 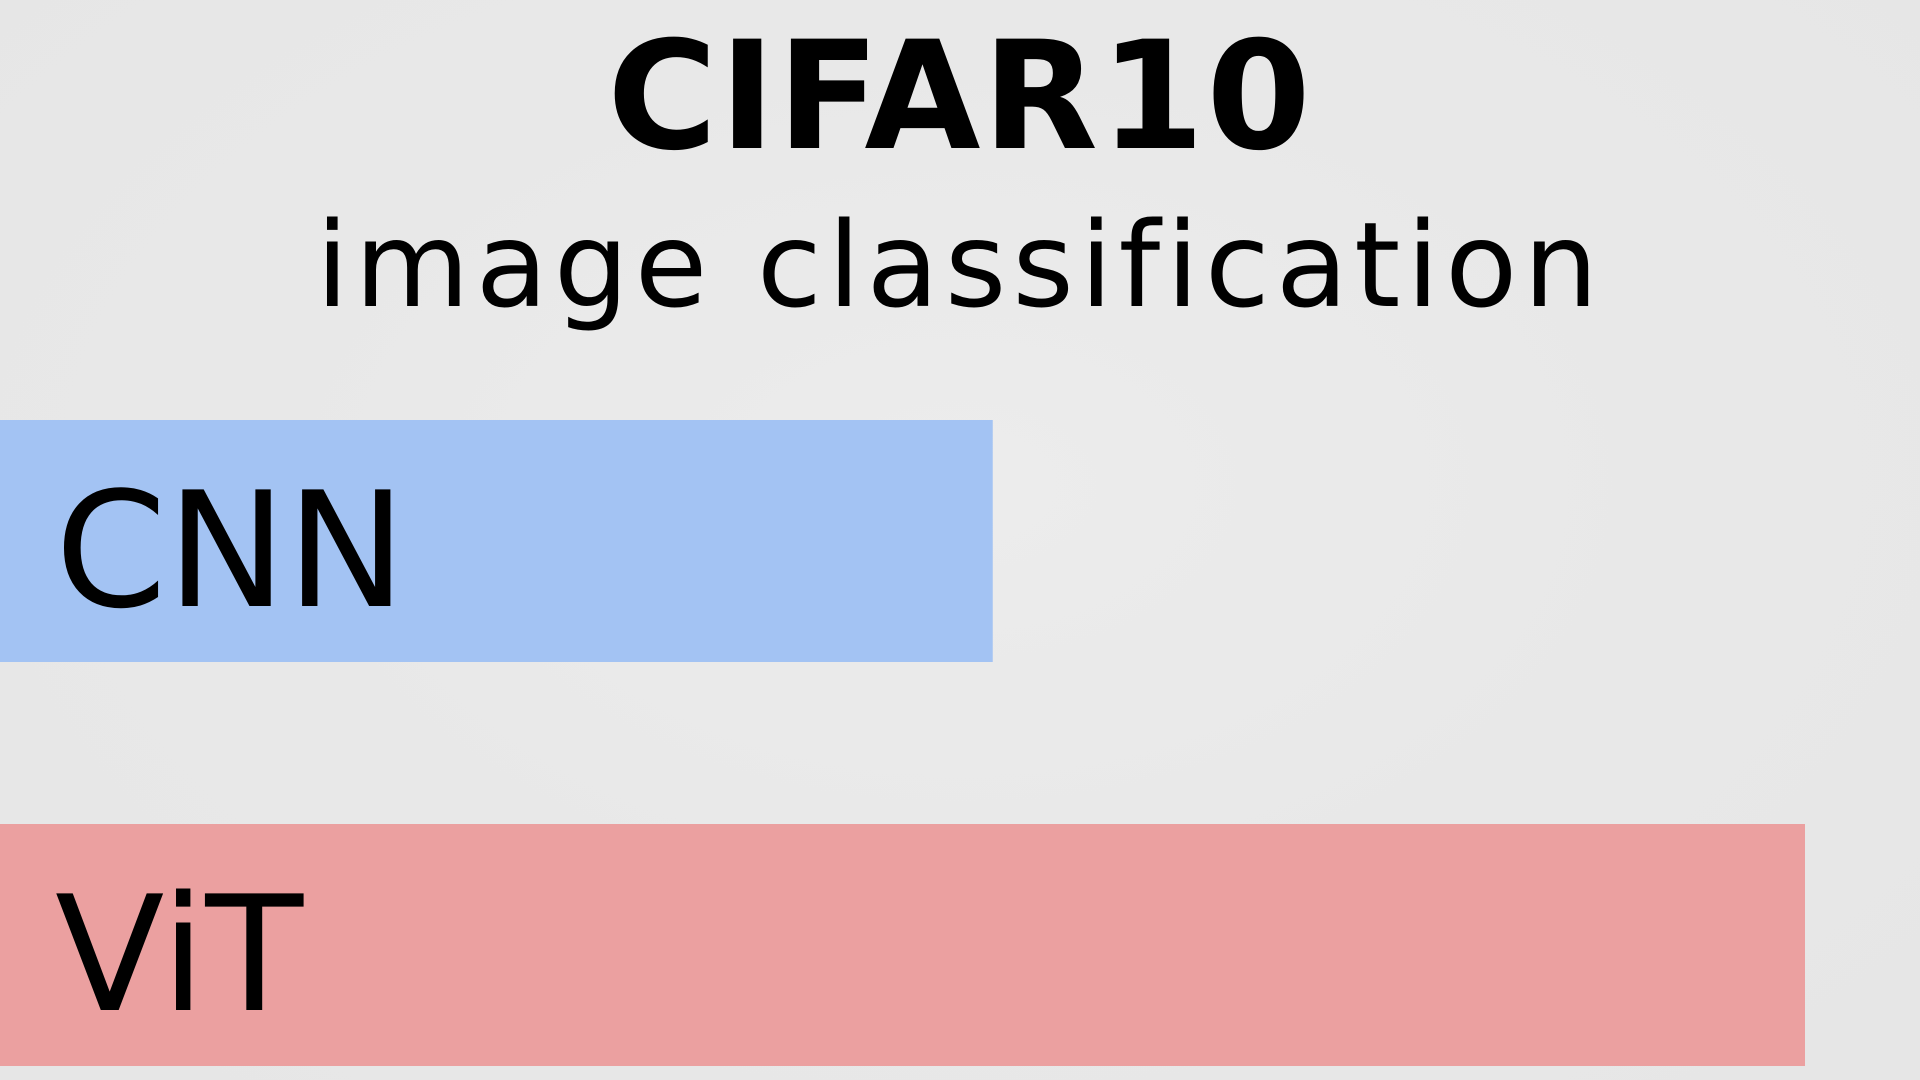 I want to click on bar-label-vit: ViT, so click(x=179, y=954).